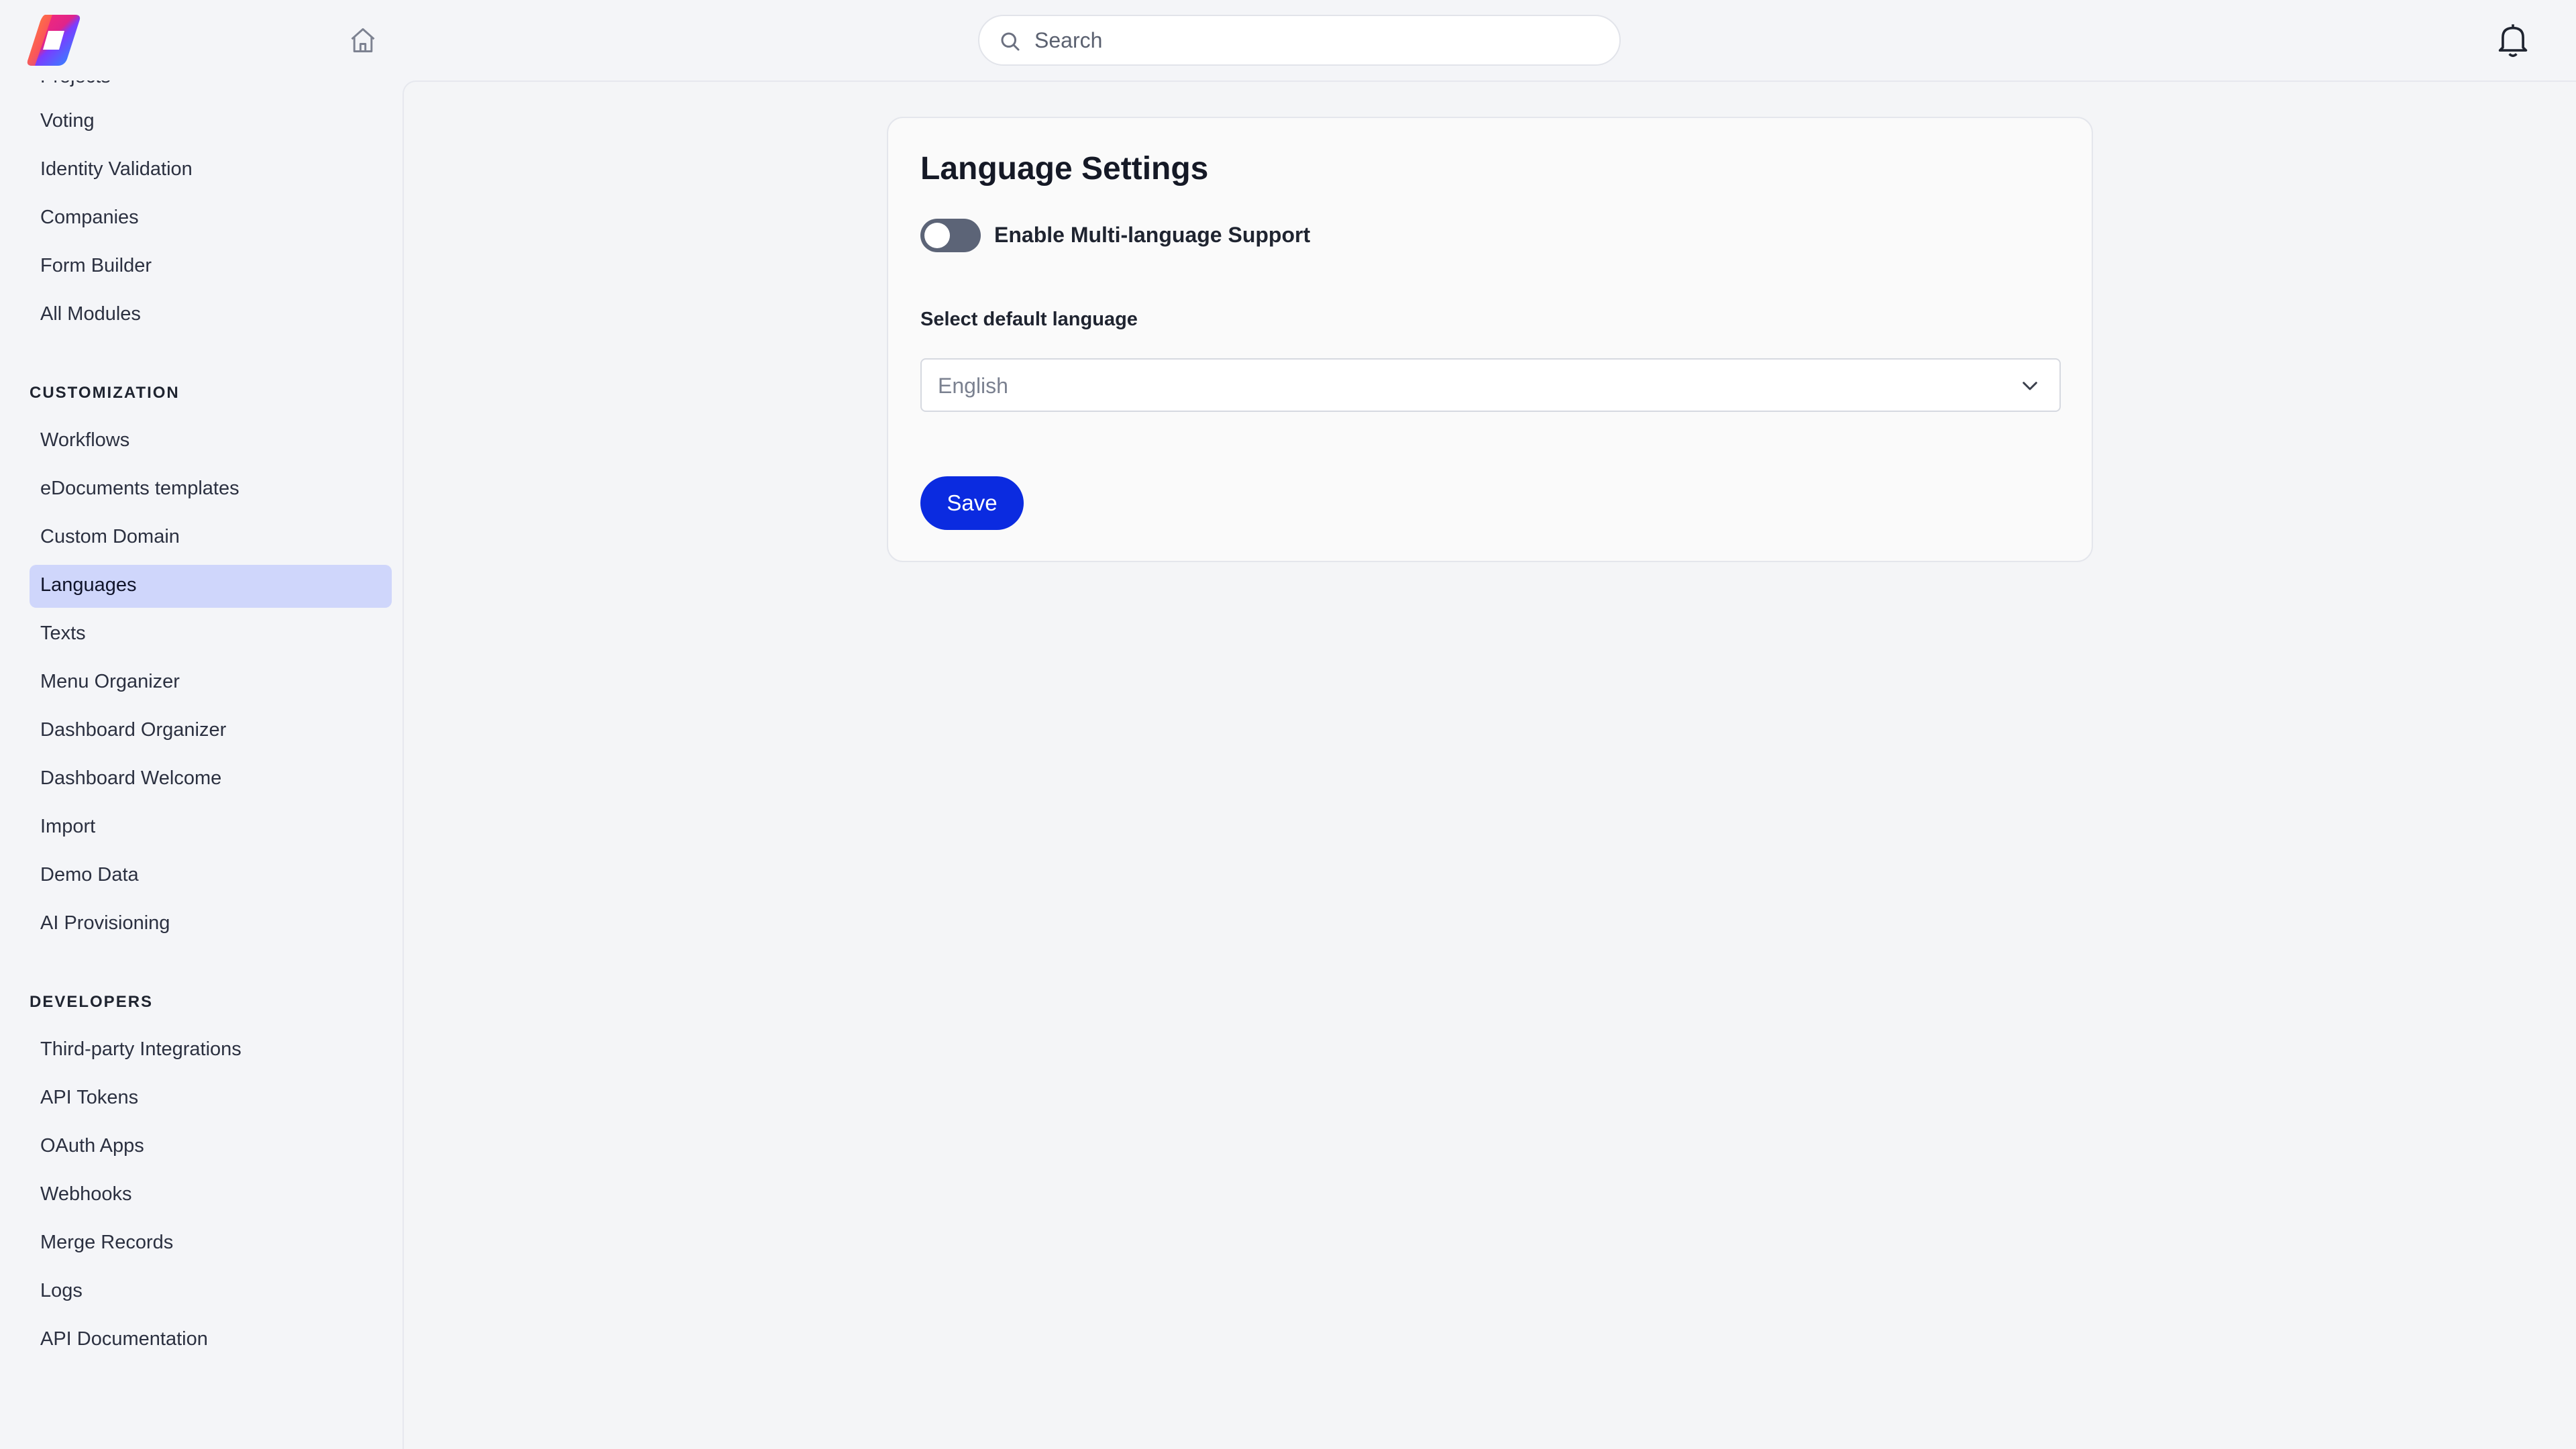 This screenshot has height=1449, width=2576. What do you see at coordinates (211, 1292) in the screenshot?
I see `sidebar-item-logs: Logs` at bounding box center [211, 1292].